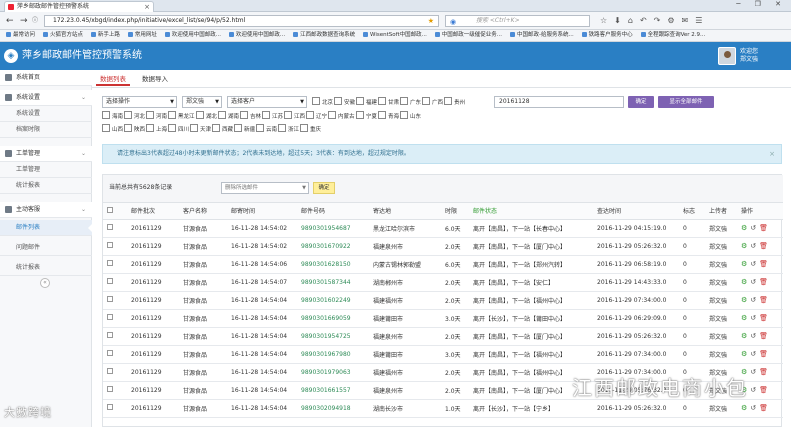  What do you see at coordinates (288, 129) in the screenshot?
I see `province-checkbox: 浙江` at bounding box center [288, 129].